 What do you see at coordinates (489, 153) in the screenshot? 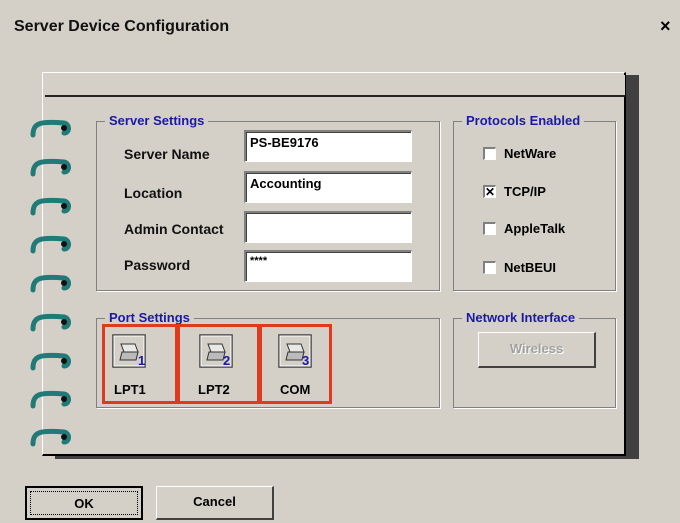
I see `netware-checkbox` at bounding box center [489, 153].